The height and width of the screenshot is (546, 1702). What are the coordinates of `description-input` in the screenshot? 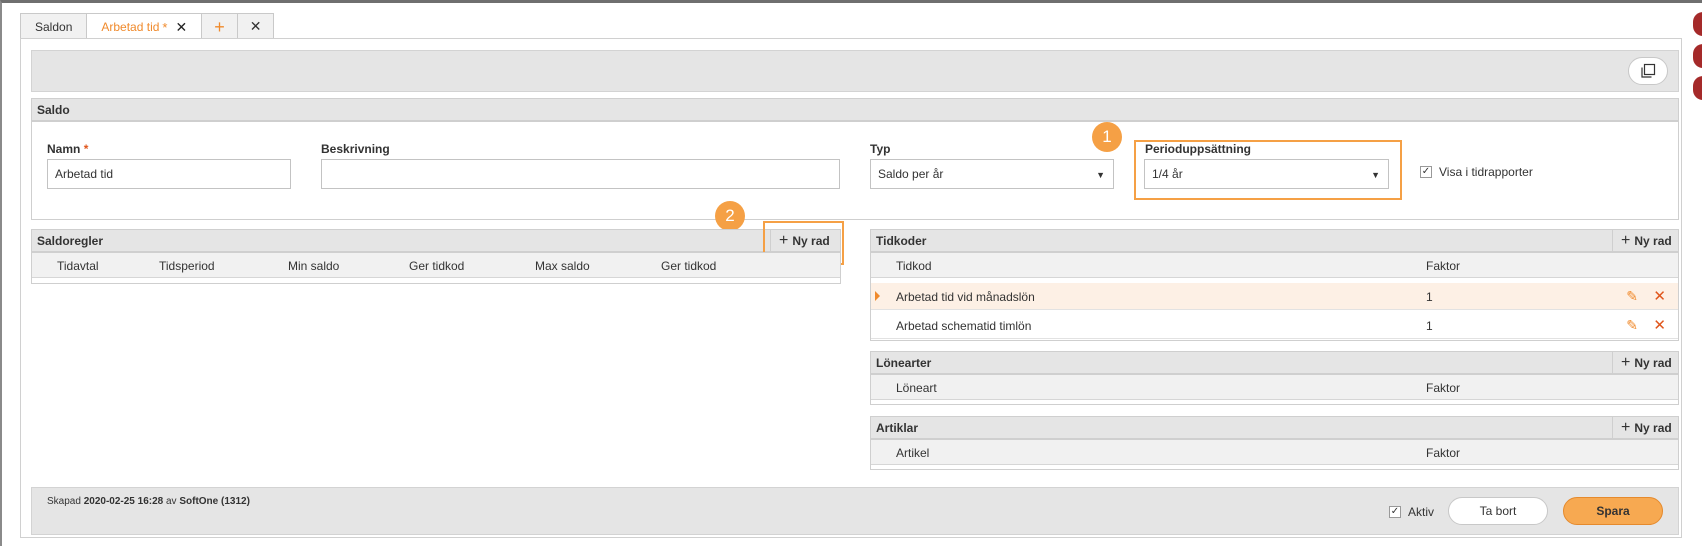 It's located at (580, 174).